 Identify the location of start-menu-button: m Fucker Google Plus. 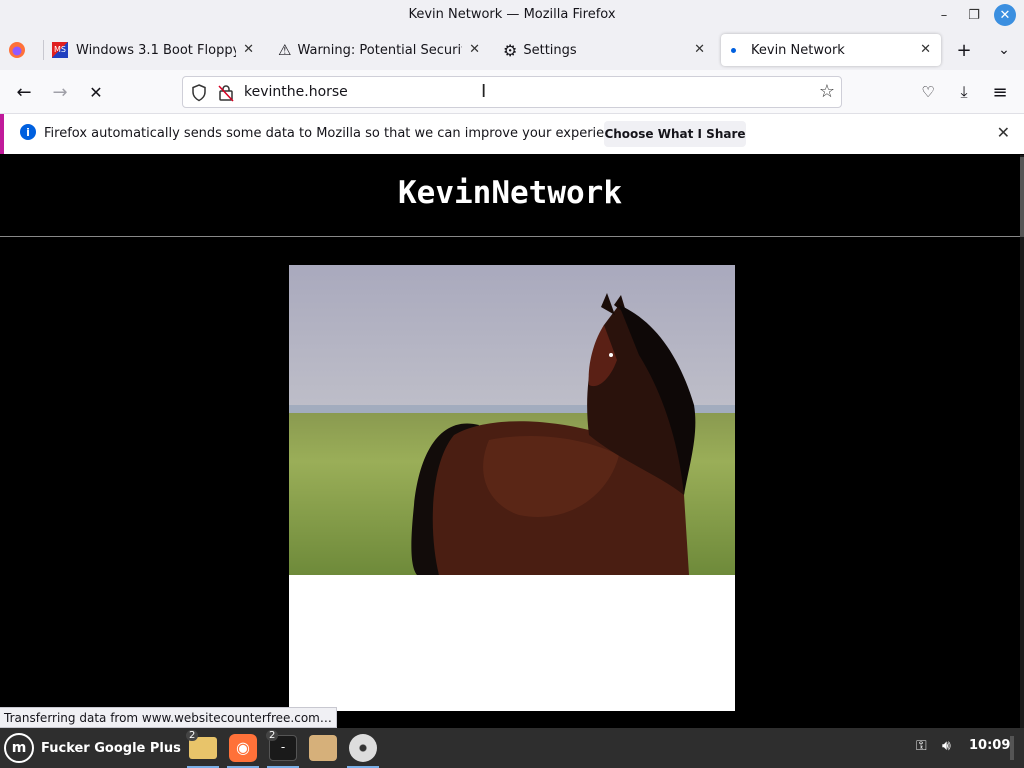
(92, 748).